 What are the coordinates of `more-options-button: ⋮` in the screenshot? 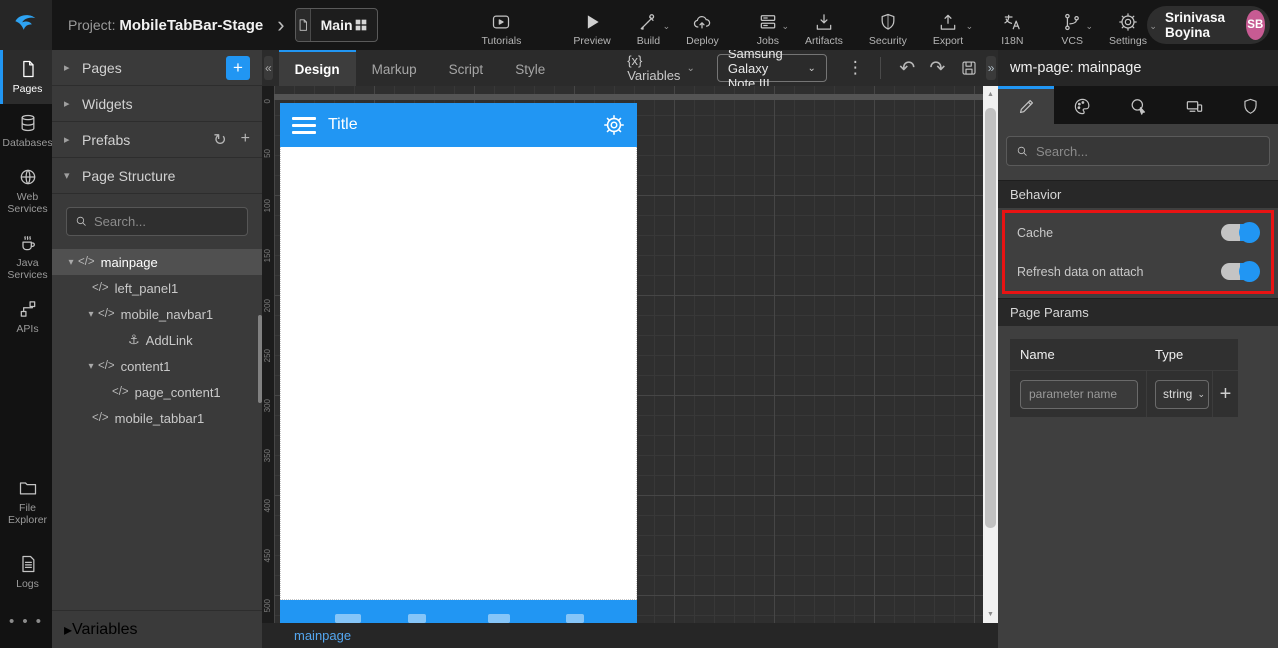 It's located at (855, 68).